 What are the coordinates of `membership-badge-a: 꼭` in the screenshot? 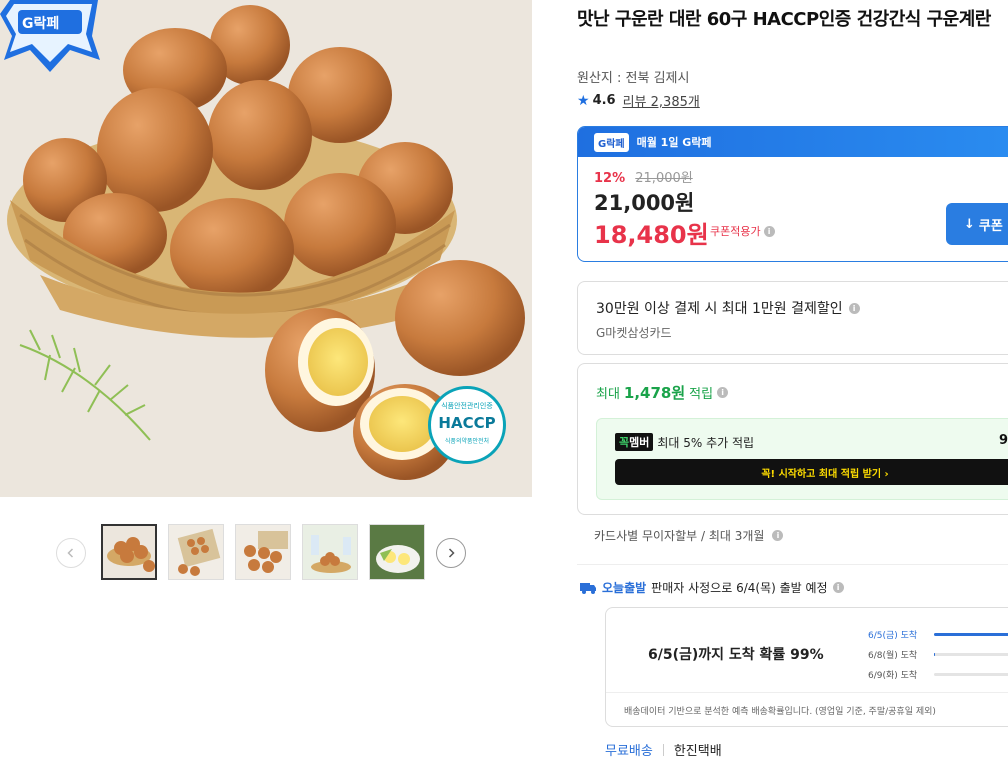 It's located at (624, 442).